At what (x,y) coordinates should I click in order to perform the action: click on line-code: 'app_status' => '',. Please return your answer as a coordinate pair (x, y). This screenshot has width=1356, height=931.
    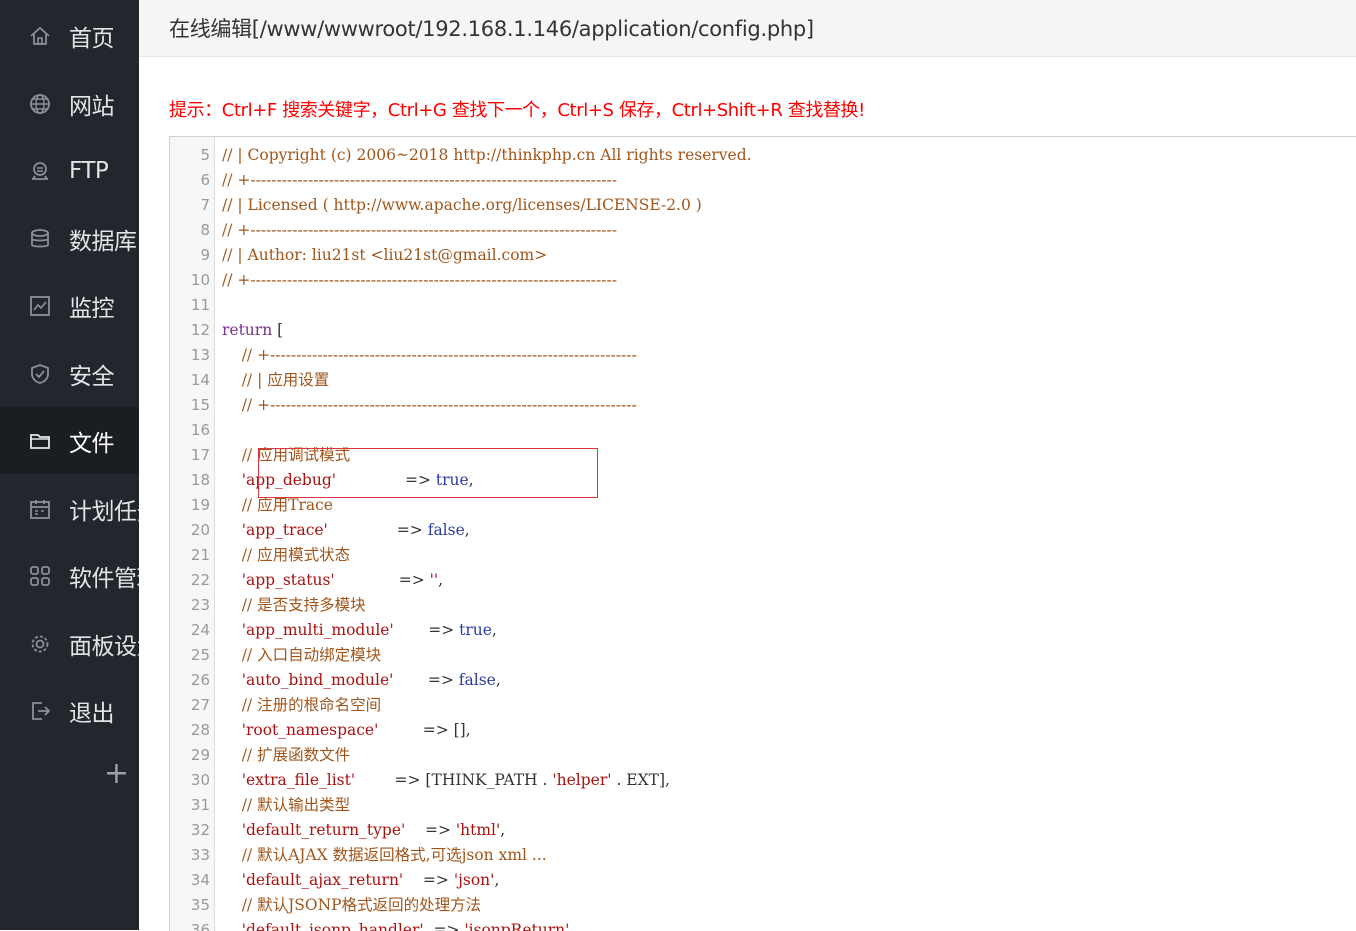
    Looking at the image, I should click on (332, 580).